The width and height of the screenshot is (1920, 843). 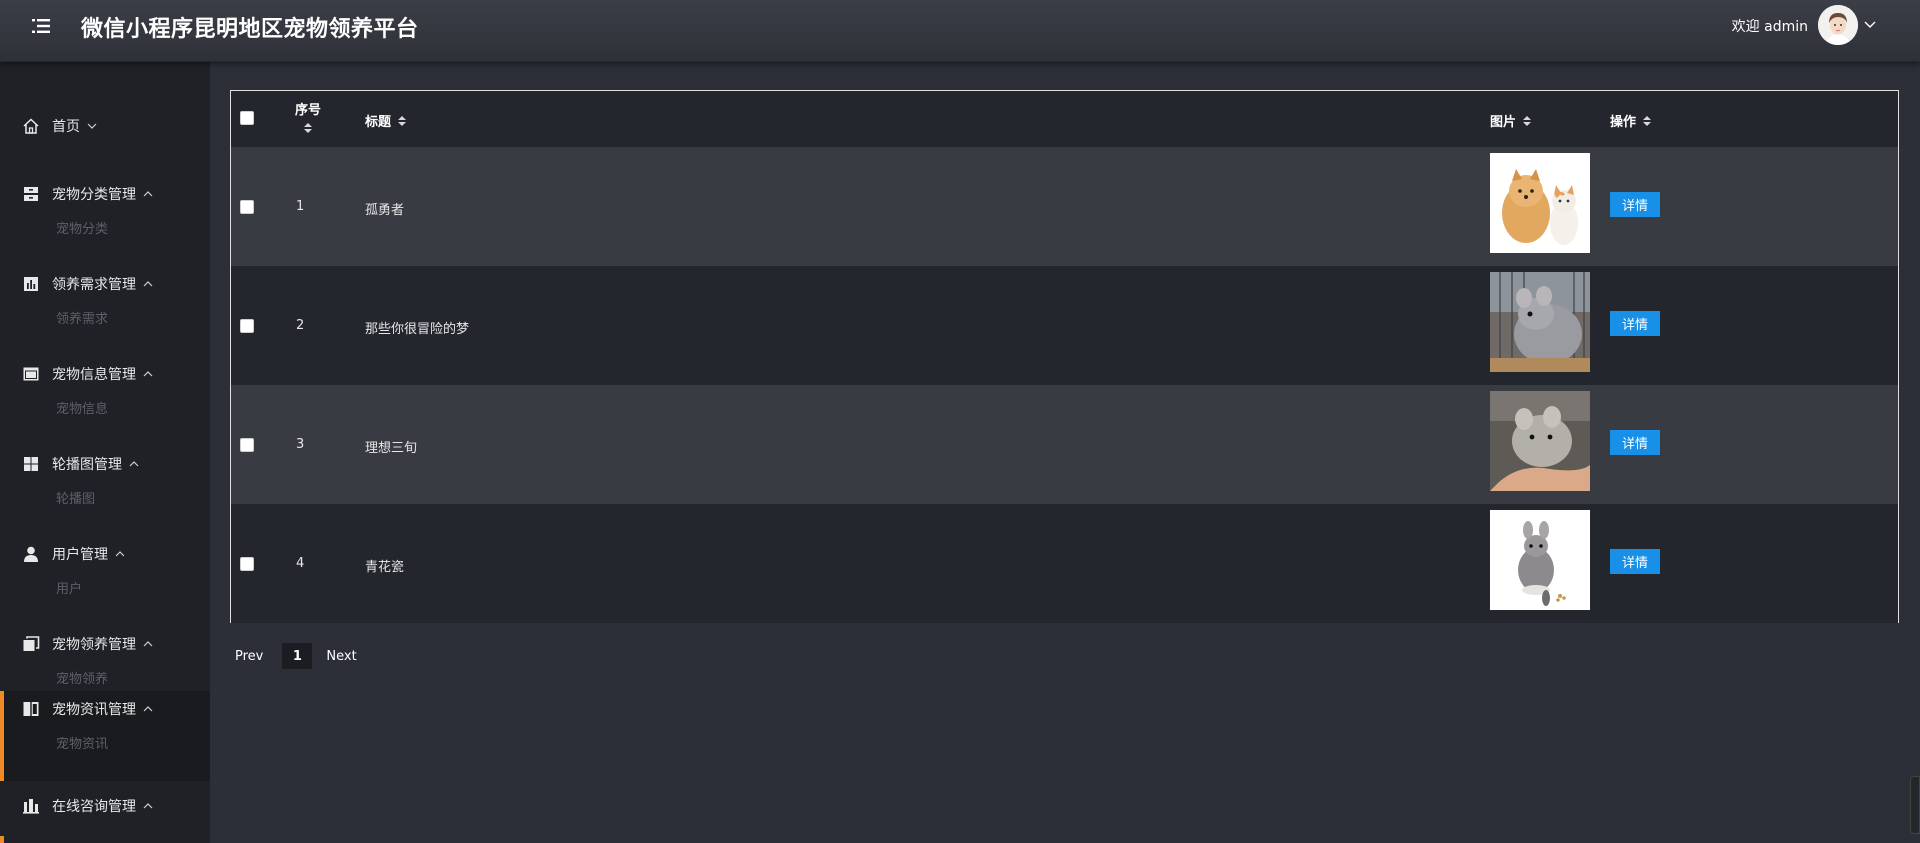 I want to click on sidebar-item-pet-news-management: 宠物资讯管理, so click(x=105, y=709).